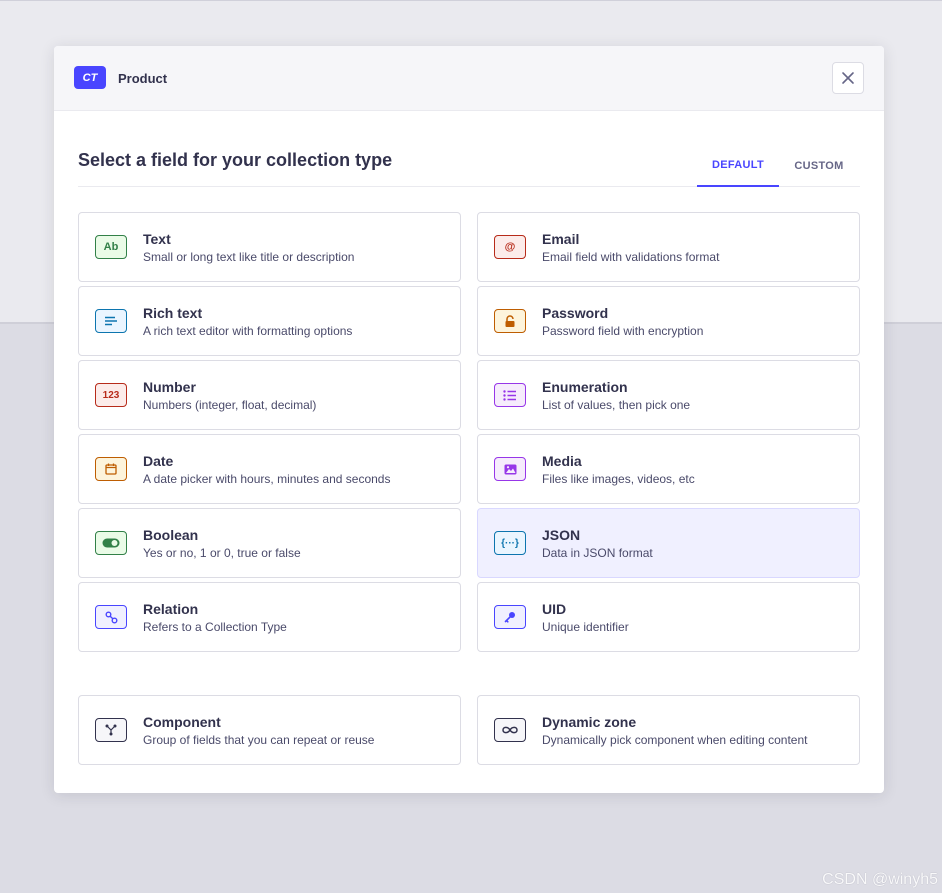  What do you see at coordinates (173, 313) in the screenshot?
I see `field-title: Rich text` at bounding box center [173, 313].